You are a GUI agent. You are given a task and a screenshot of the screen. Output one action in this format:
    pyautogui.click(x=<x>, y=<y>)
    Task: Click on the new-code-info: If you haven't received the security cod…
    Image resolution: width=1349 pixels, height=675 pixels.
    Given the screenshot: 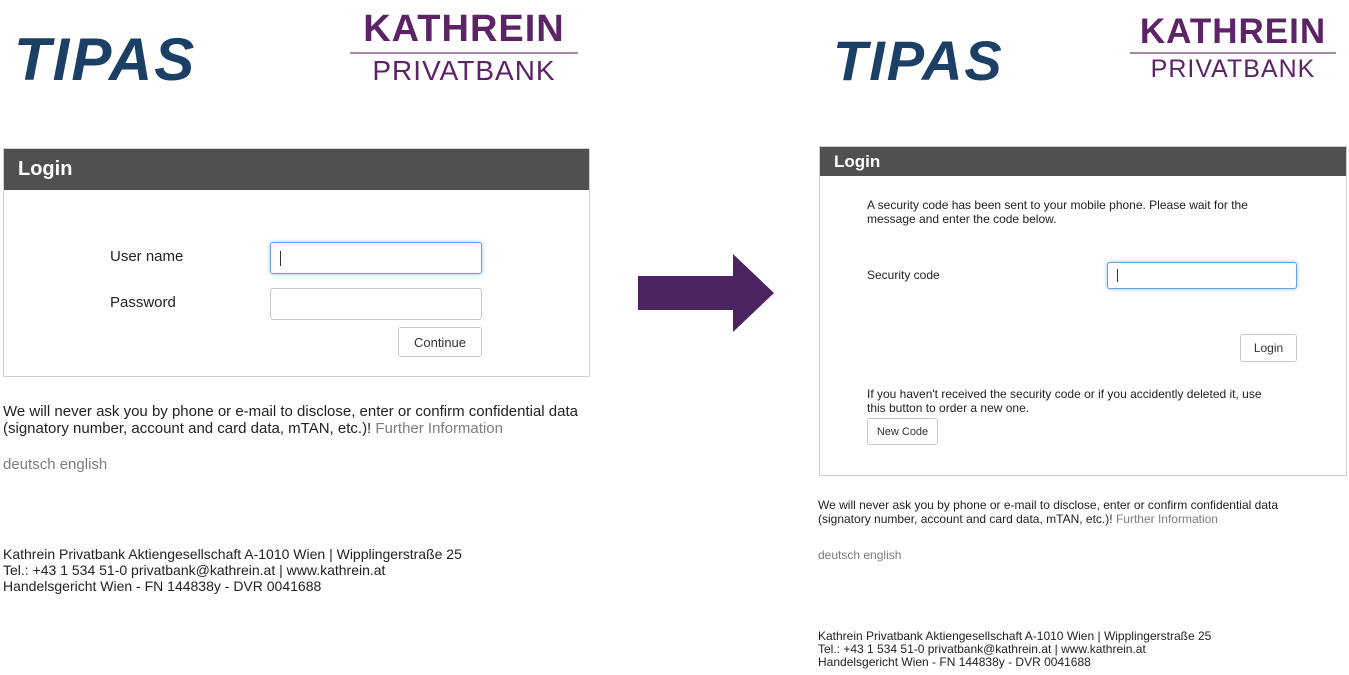 What is the action you would take?
    pyautogui.click(x=1097, y=401)
    